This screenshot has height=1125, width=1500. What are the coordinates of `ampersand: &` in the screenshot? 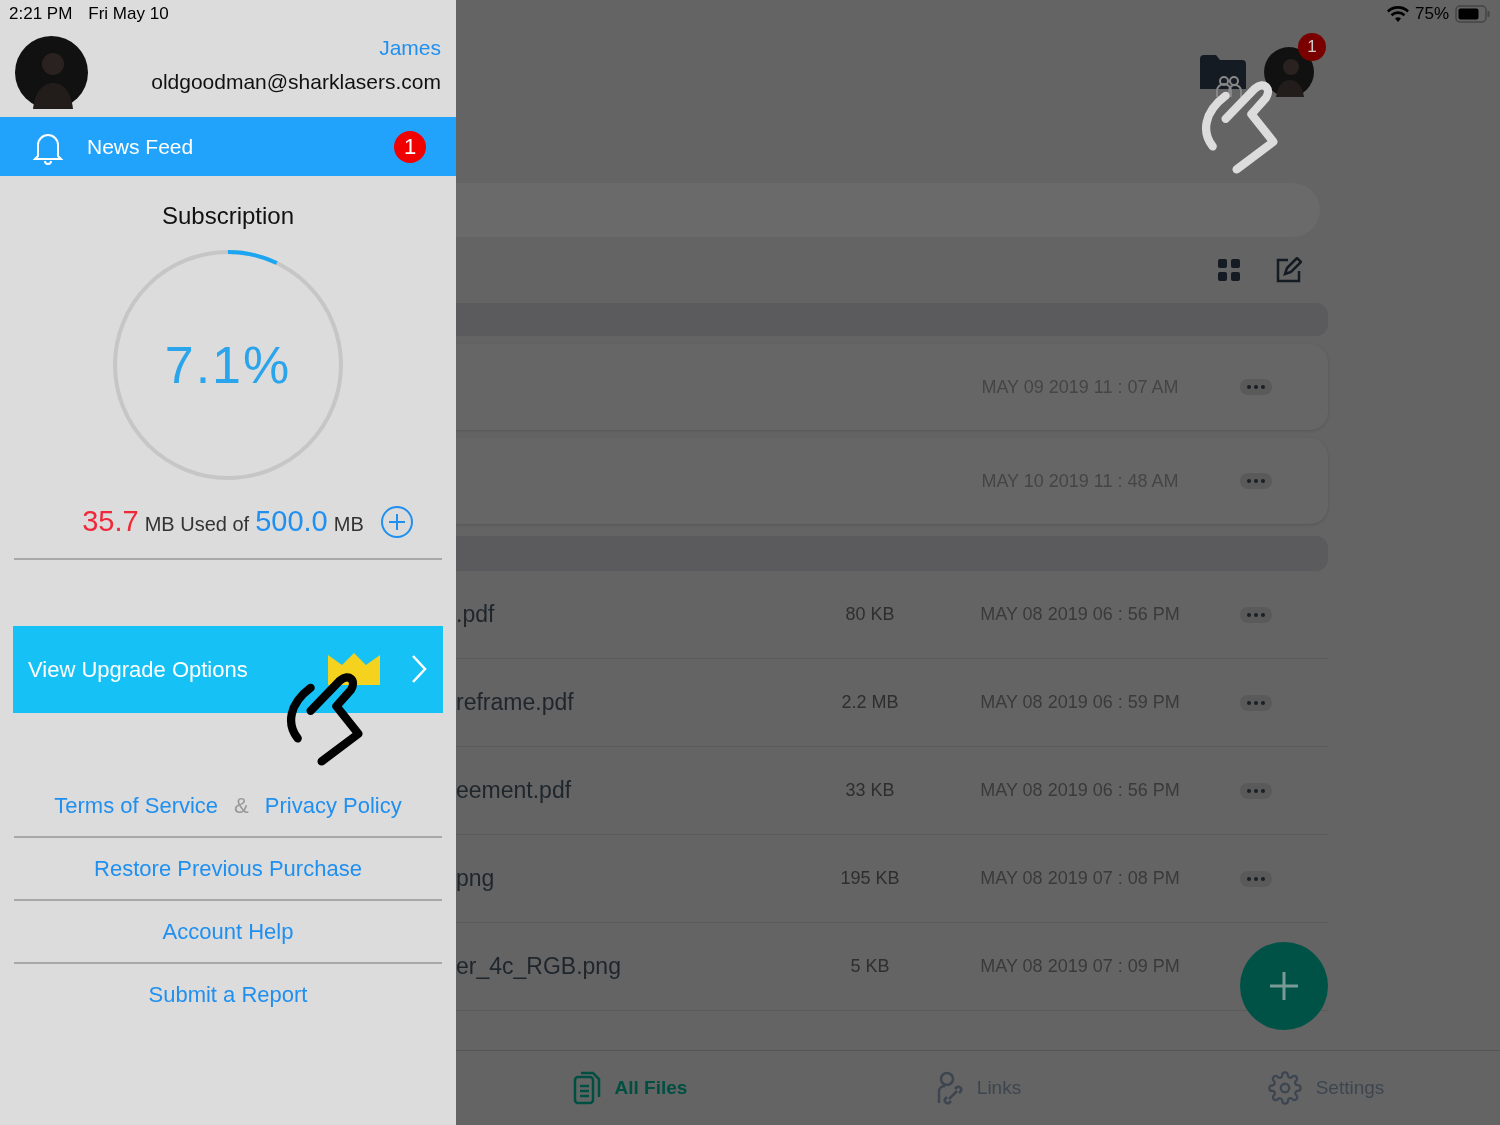 It's located at (241, 805).